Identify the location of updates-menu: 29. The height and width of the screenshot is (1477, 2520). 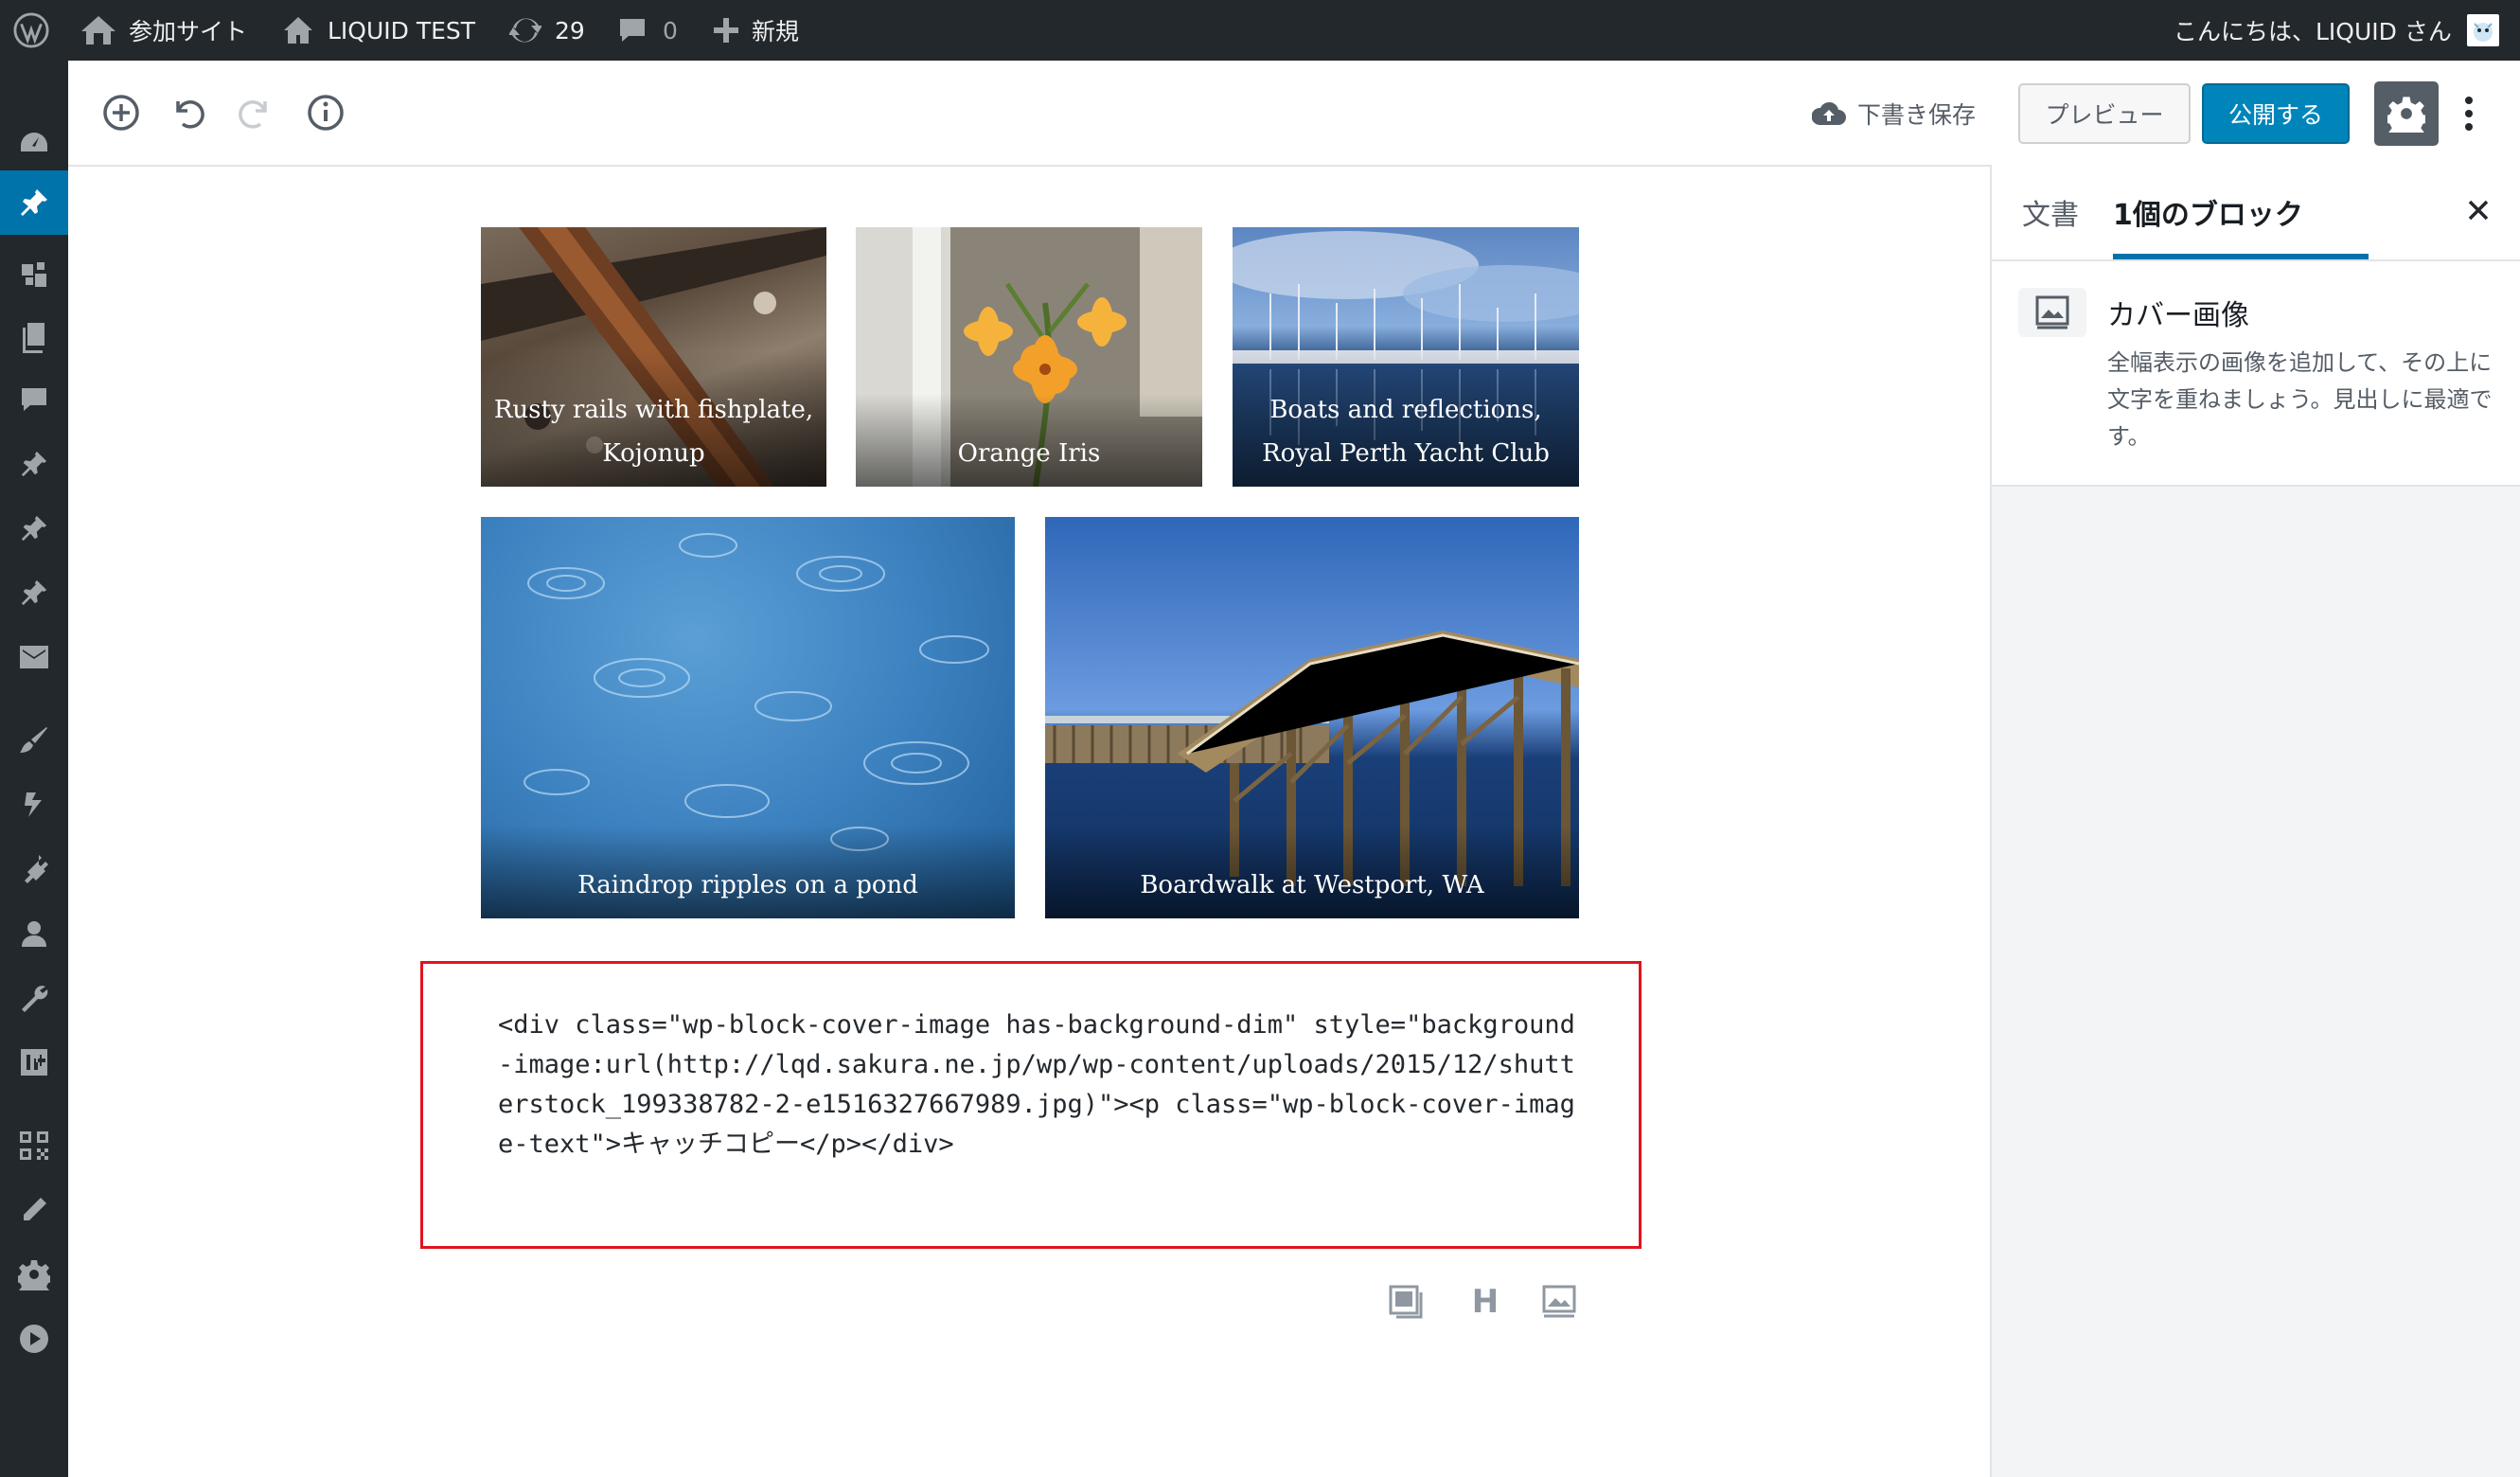
(547, 30).